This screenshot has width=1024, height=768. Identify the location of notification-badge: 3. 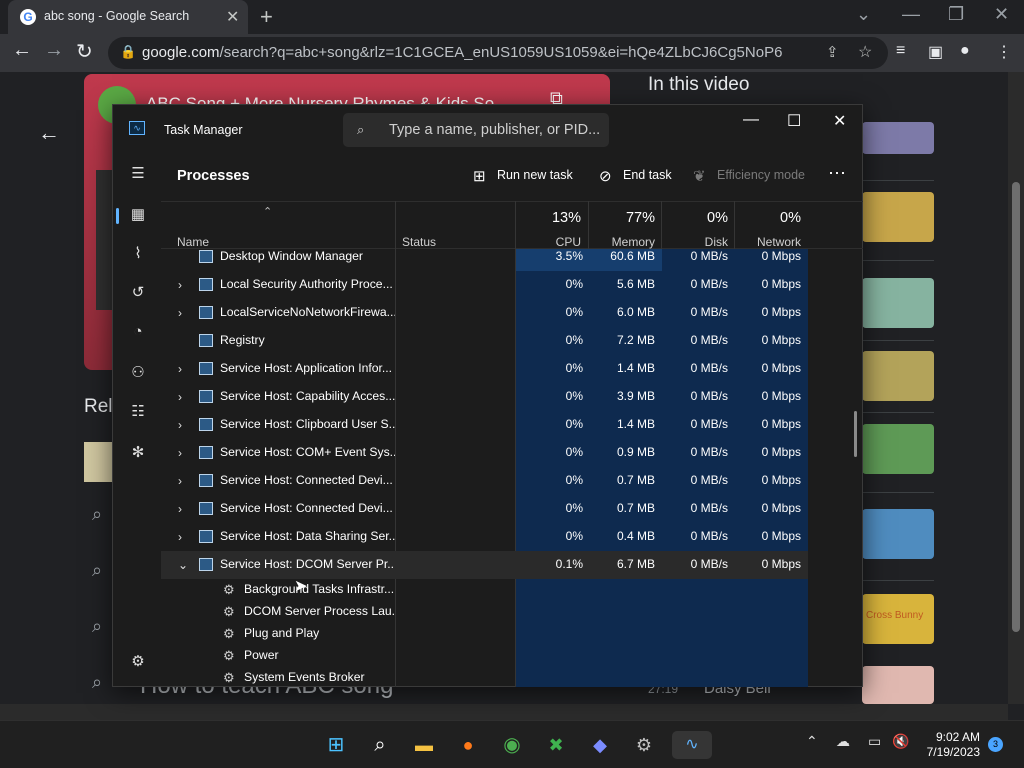
(995, 744).